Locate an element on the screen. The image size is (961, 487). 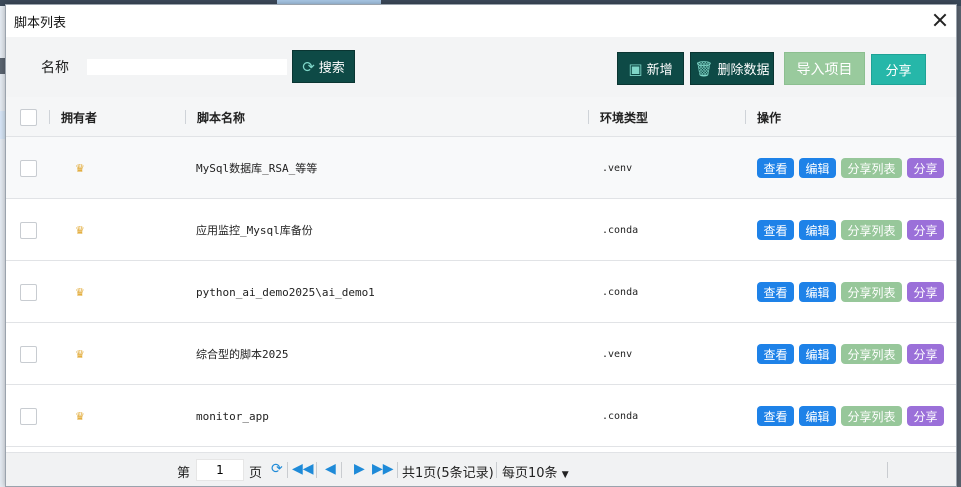
import-project-button: 导入项目 is located at coordinates (824, 68).